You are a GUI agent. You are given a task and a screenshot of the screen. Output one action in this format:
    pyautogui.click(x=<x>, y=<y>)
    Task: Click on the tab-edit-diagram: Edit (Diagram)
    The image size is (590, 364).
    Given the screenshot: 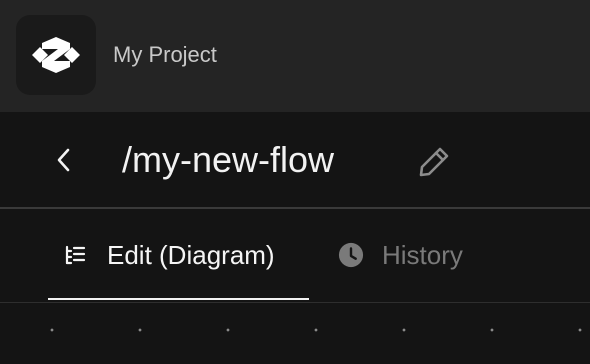 What is the action you would take?
    pyautogui.click(x=178, y=254)
    